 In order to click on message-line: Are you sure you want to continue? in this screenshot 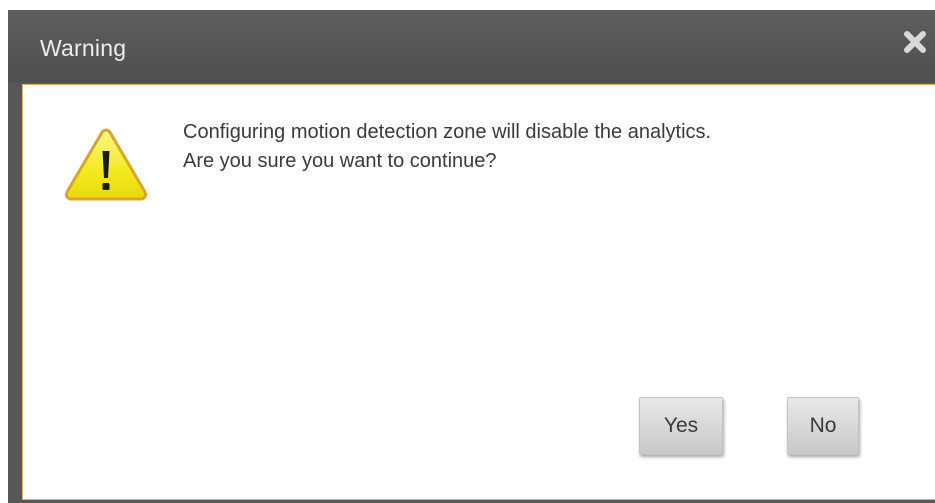, I will do `click(340, 161)`.